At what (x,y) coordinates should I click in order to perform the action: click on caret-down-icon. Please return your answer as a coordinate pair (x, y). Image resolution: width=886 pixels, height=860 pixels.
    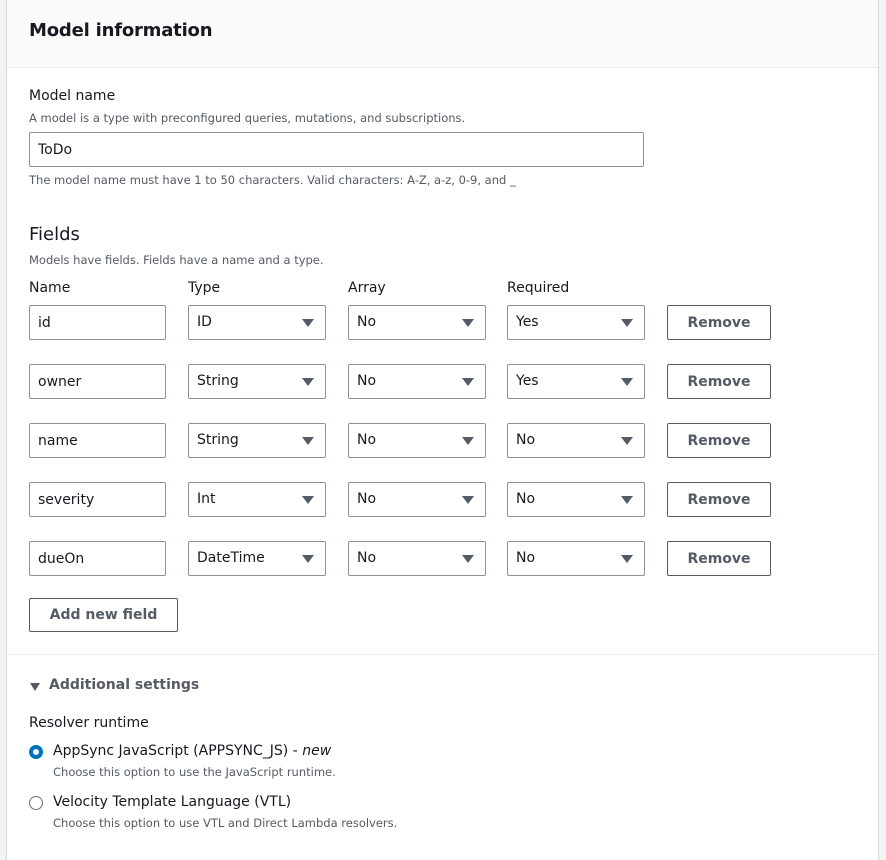
    Looking at the image, I should click on (35, 687).